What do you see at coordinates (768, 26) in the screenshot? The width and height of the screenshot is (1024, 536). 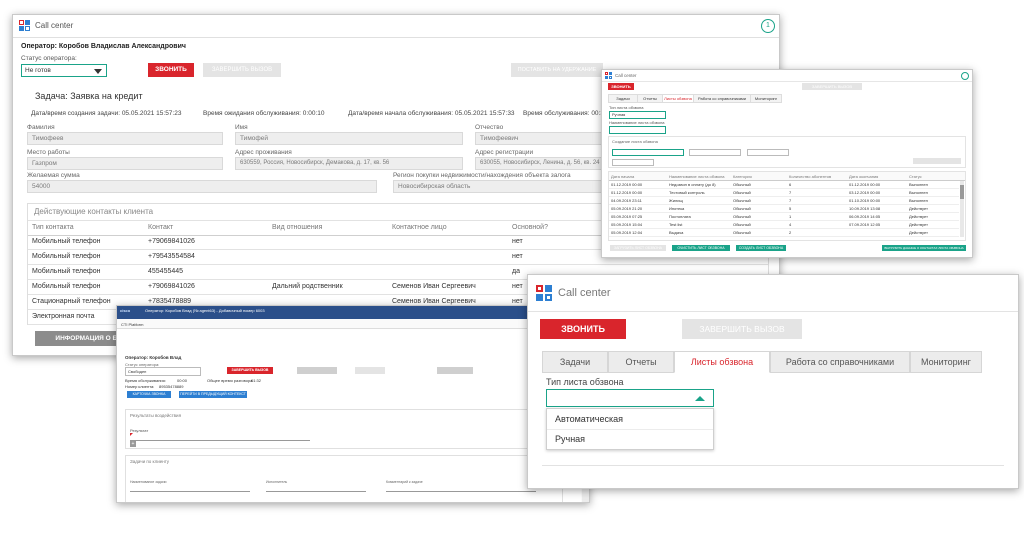 I see `help-icon: 1` at bounding box center [768, 26].